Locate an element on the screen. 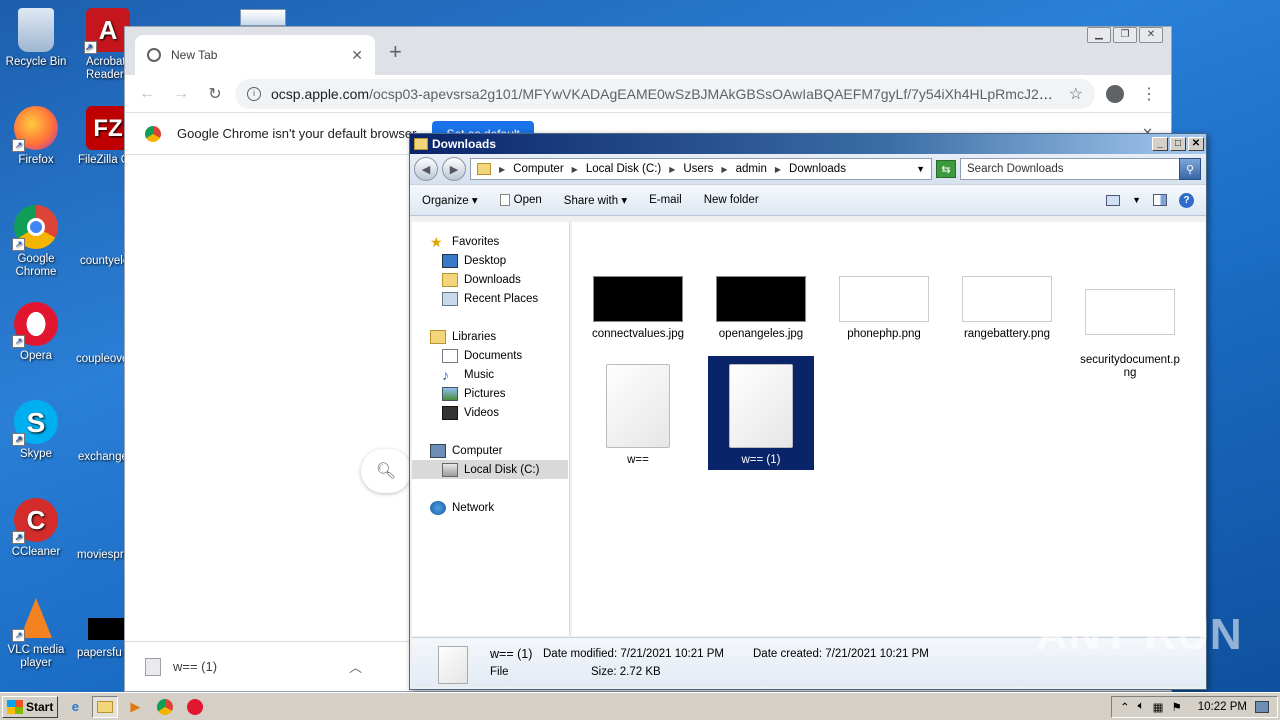  reload-icon: ↻ is located at coordinates (215, 94).